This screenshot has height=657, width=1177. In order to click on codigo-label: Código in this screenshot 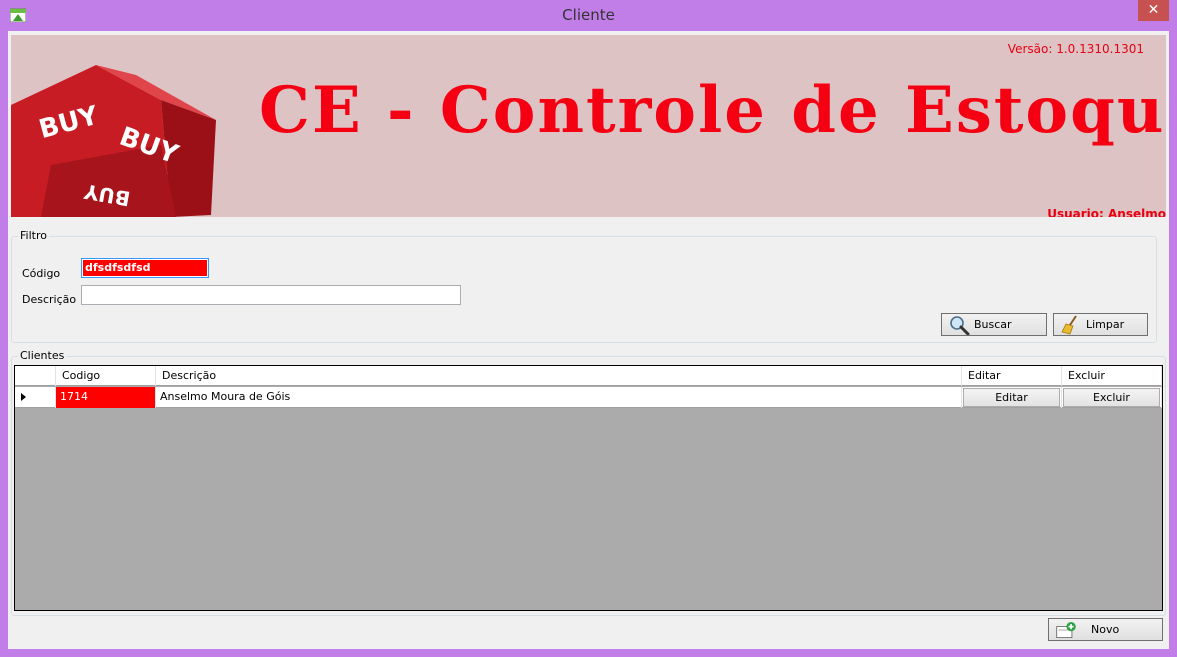, I will do `click(41, 273)`.